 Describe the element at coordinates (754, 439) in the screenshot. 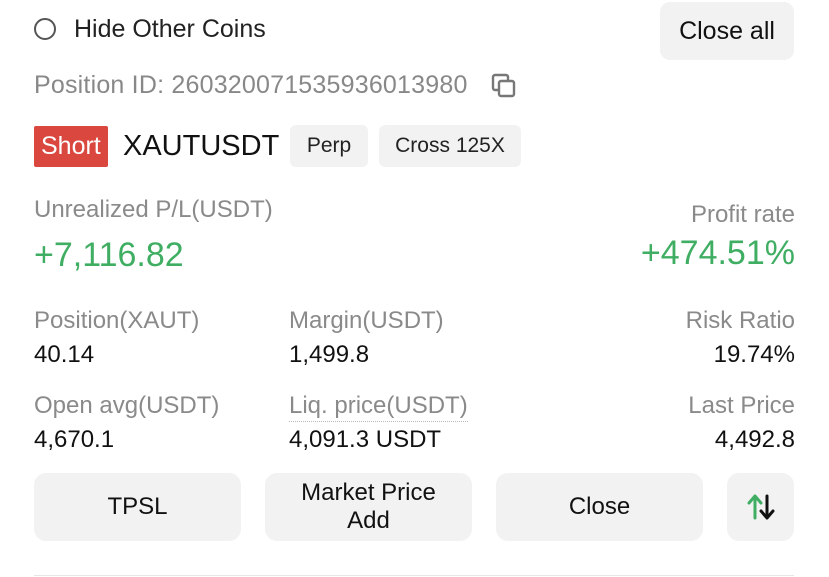

I see `last-price-value: 4,492.8` at that location.